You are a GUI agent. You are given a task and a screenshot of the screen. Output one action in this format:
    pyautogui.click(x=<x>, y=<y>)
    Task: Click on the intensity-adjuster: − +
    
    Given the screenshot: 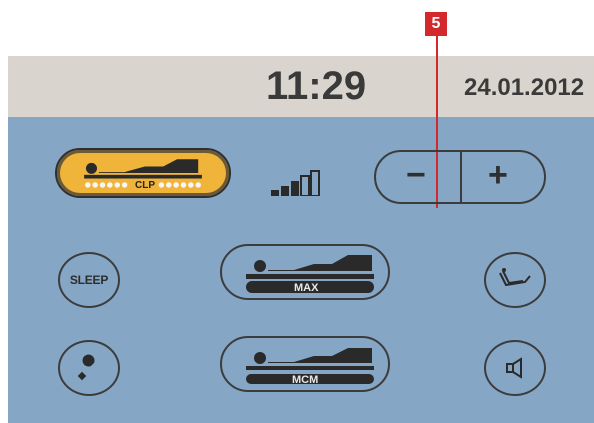 What is the action you would take?
    pyautogui.click(x=460, y=177)
    